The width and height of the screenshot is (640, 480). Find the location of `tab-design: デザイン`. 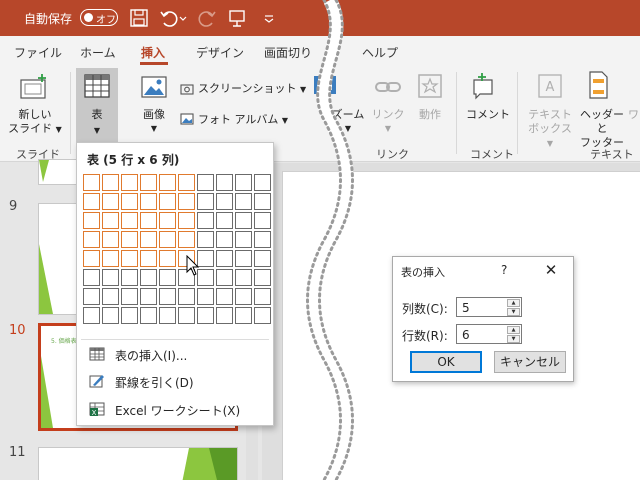

tab-design: デザイン is located at coordinates (220, 52).